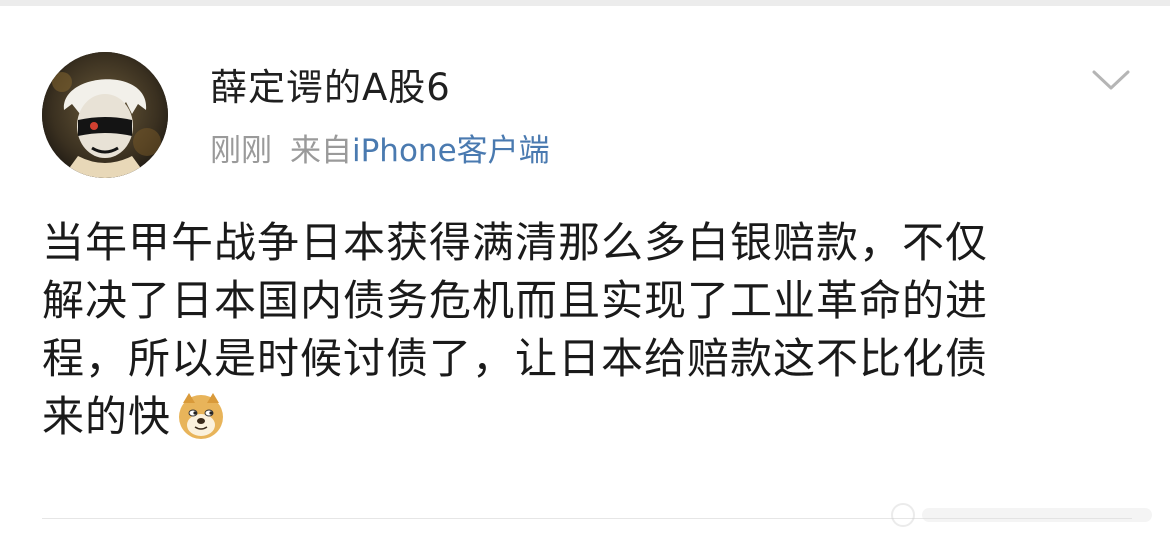 Image resolution: width=1170 pixels, height=538 pixels. Describe the element at coordinates (585, 3) in the screenshot. I see `top-separator` at that location.